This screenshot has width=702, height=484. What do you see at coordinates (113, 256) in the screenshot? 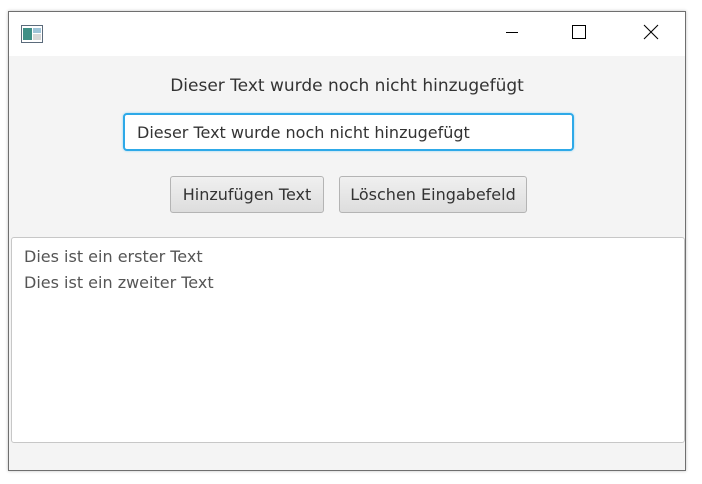
I see `text-line: Dies ist ein erster Text` at bounding box center [113, 256].